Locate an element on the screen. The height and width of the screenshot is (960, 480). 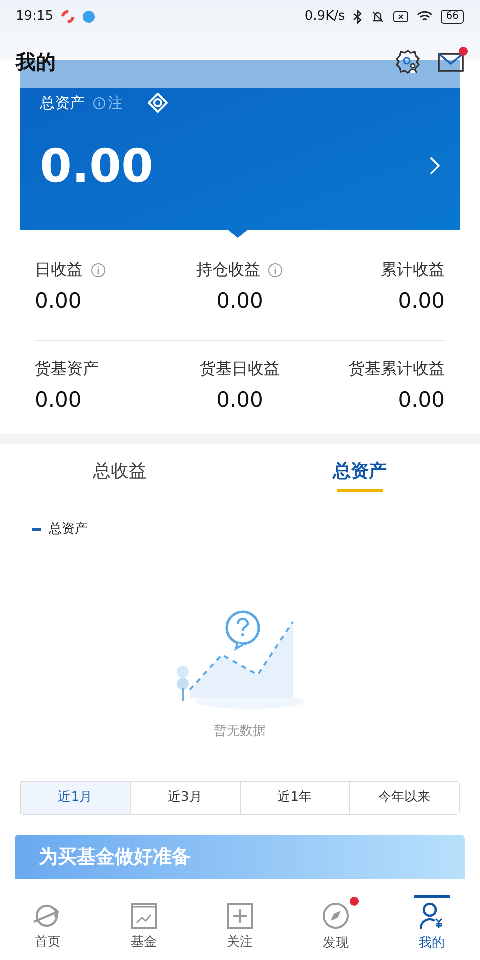
status-time: 19:15 is located at coordinates (35, 17).